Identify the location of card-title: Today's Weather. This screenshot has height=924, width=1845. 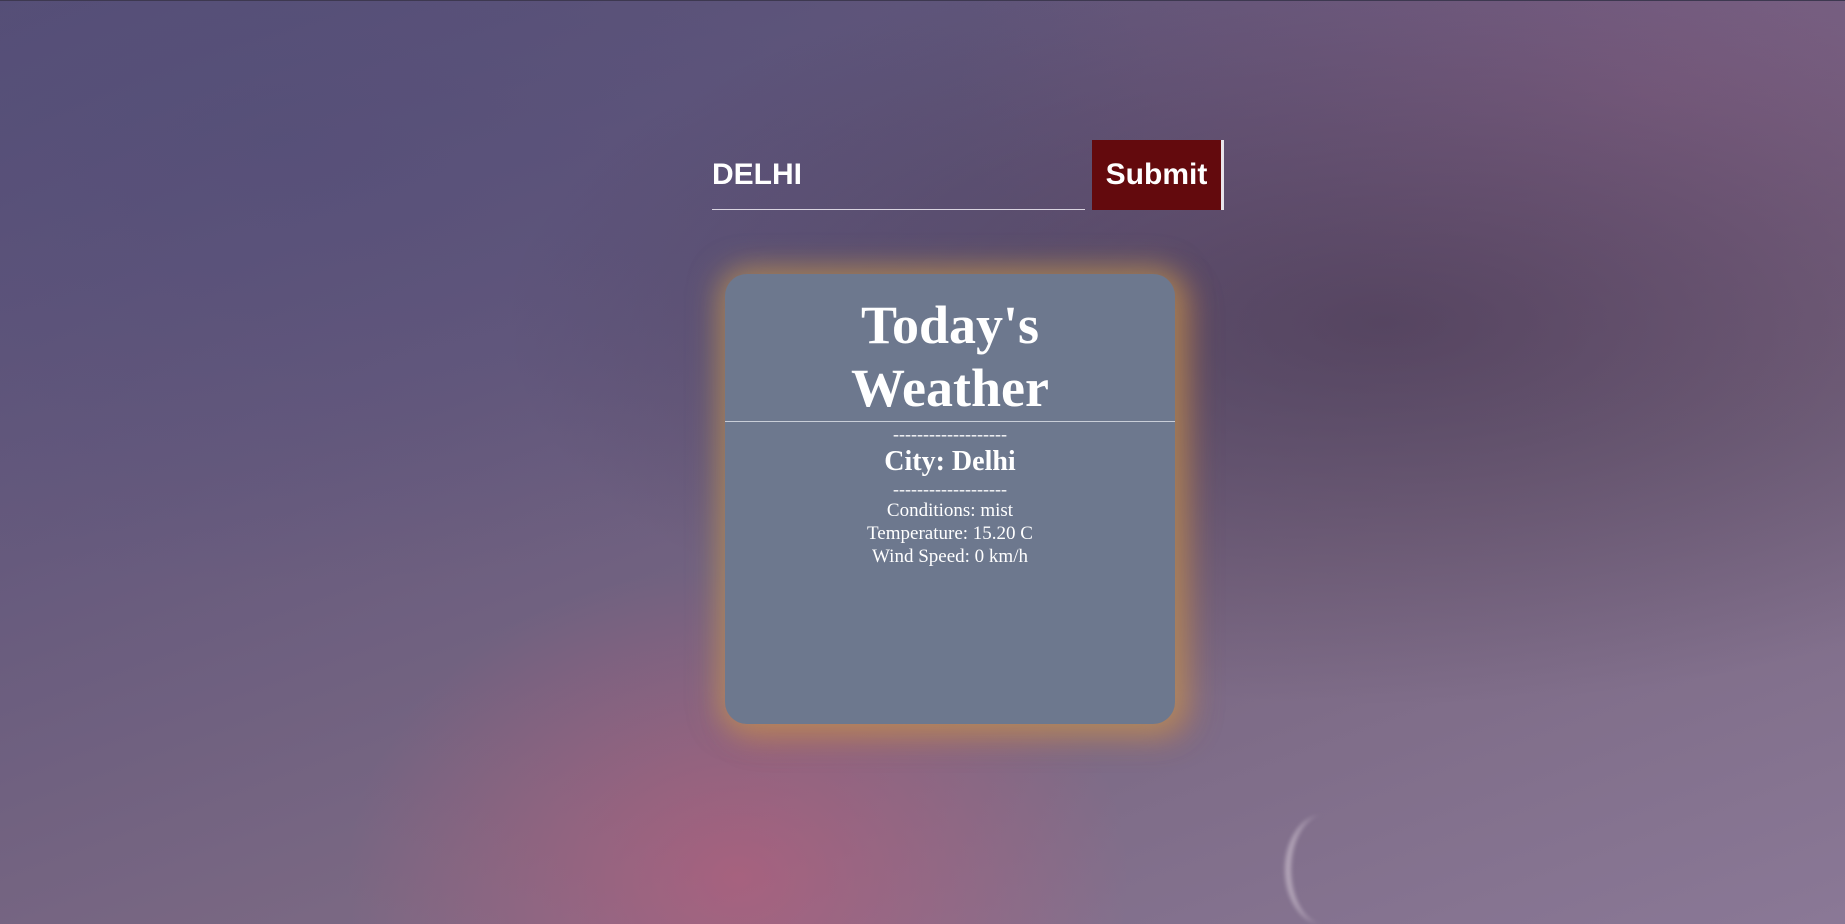
(950, 348).